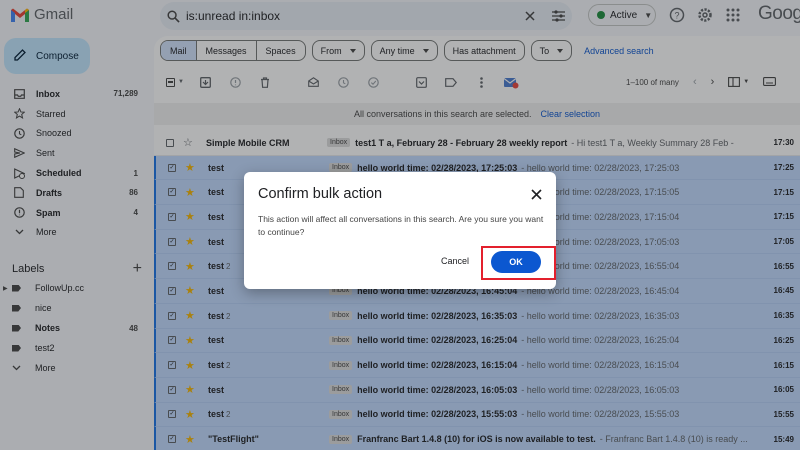  What do you see at coordinates (536, 194) in the screenshot?
I see `close-icon` at bounding box center [536, 194].